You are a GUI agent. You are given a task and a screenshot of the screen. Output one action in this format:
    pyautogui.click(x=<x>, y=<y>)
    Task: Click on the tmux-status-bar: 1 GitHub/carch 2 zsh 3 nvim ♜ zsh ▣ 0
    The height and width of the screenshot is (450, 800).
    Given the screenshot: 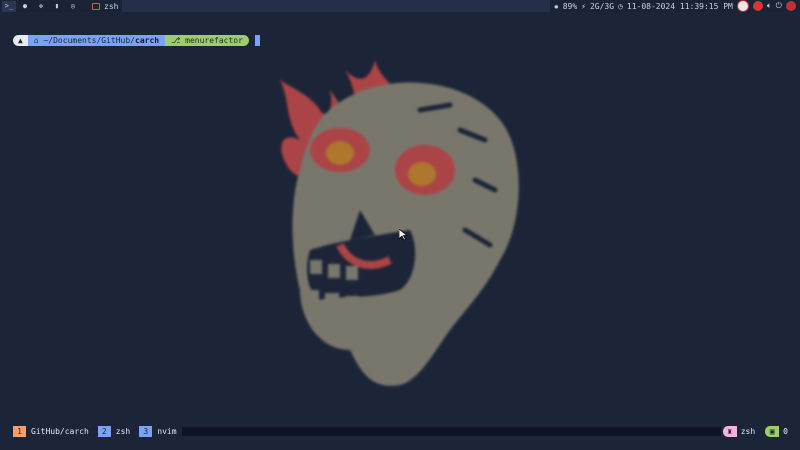 What is the action you would take?
    pyautogui.click(x=400, y=431)
    